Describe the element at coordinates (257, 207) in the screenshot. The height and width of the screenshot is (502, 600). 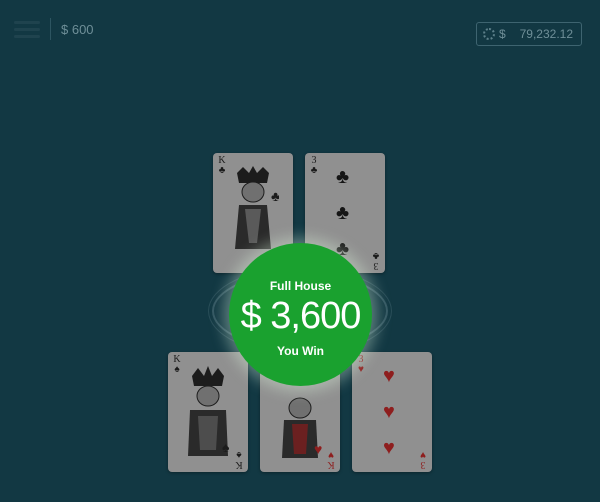
I see `king-face-icon: ♣` at that location.